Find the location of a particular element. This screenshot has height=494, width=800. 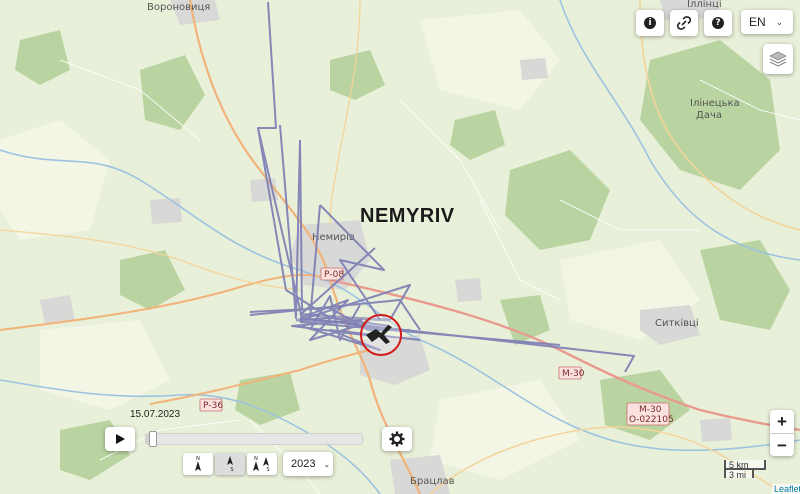

play-icon is located at coordinates (120, 439).